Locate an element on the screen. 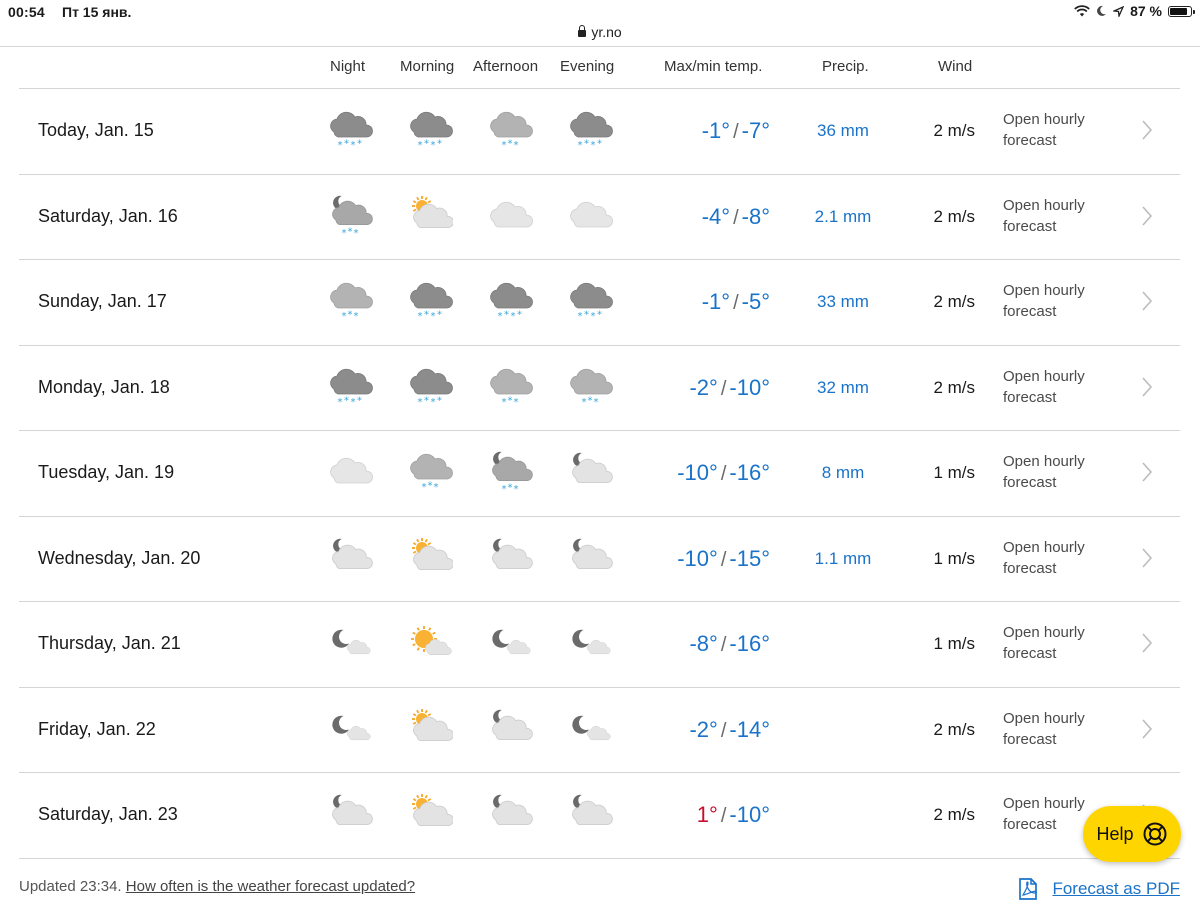 Image resolution: width=1200 pixels, height=901 pixels. pdf-download: Forecast as PDF is located at coordinates (1098, 889).